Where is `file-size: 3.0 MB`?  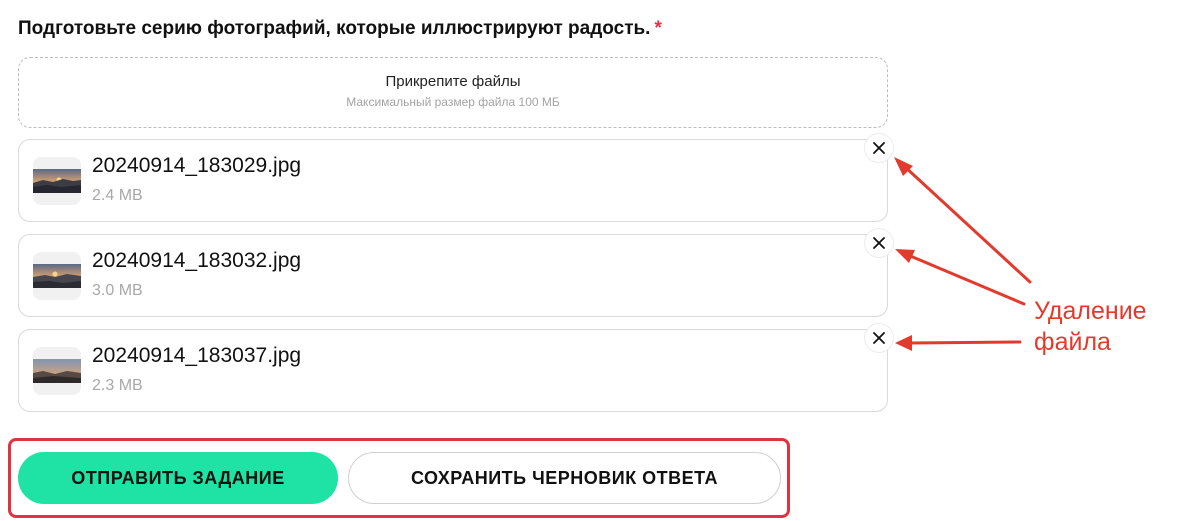
file-size: 3.0 MB is located at coordinates (117, 290).